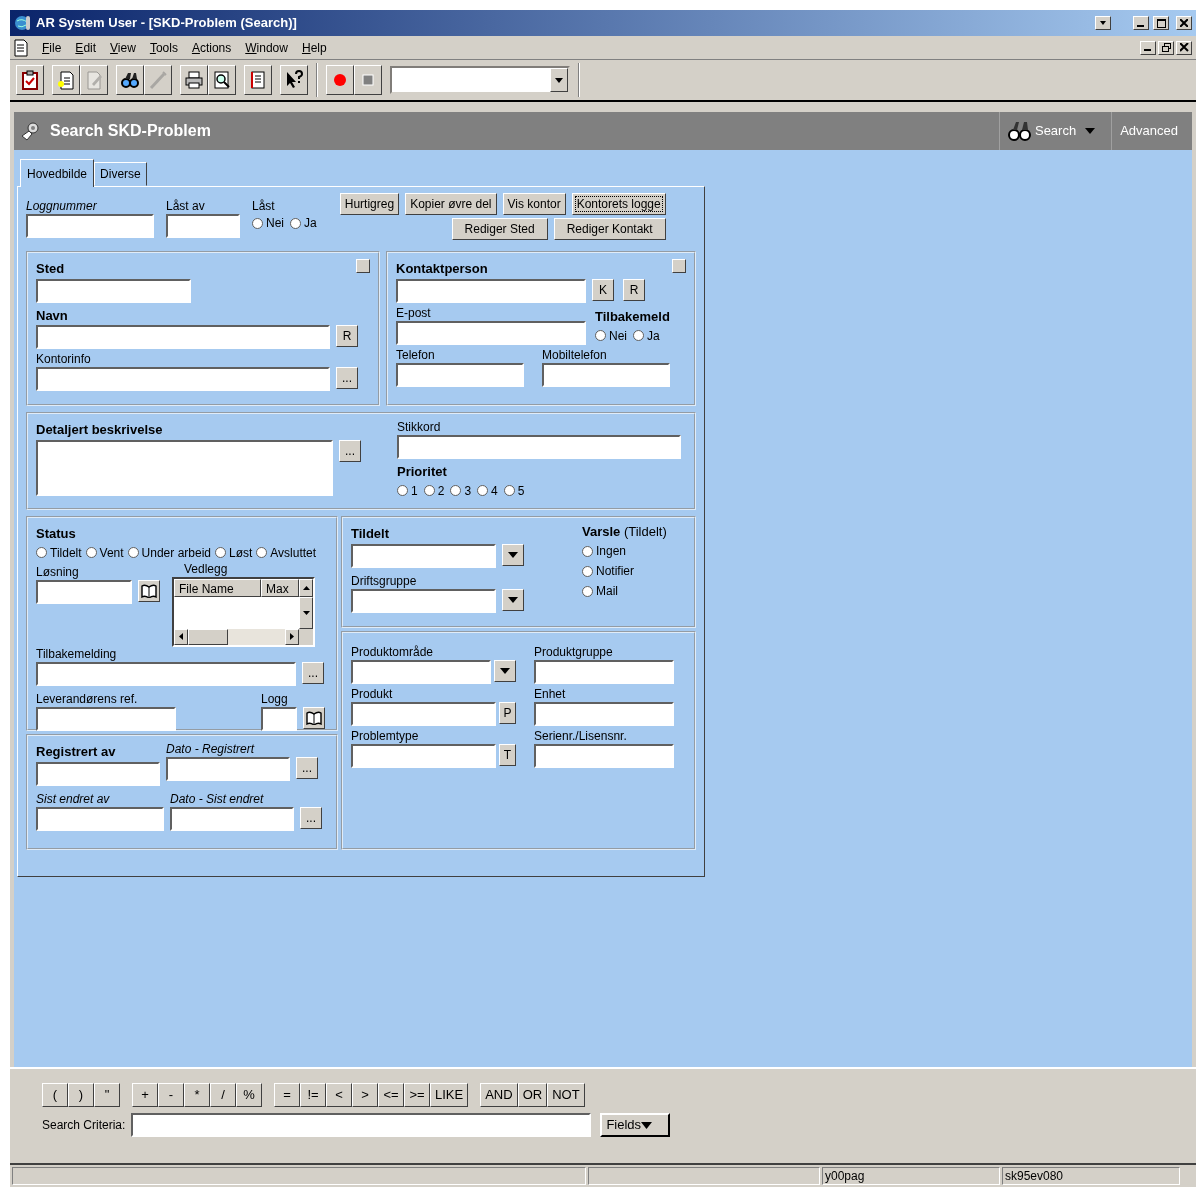 This screenshot has width=1196, height=1187. Describe the element at coordinates (66, 80) in the screenshot. I see `new-document-button` at that location.